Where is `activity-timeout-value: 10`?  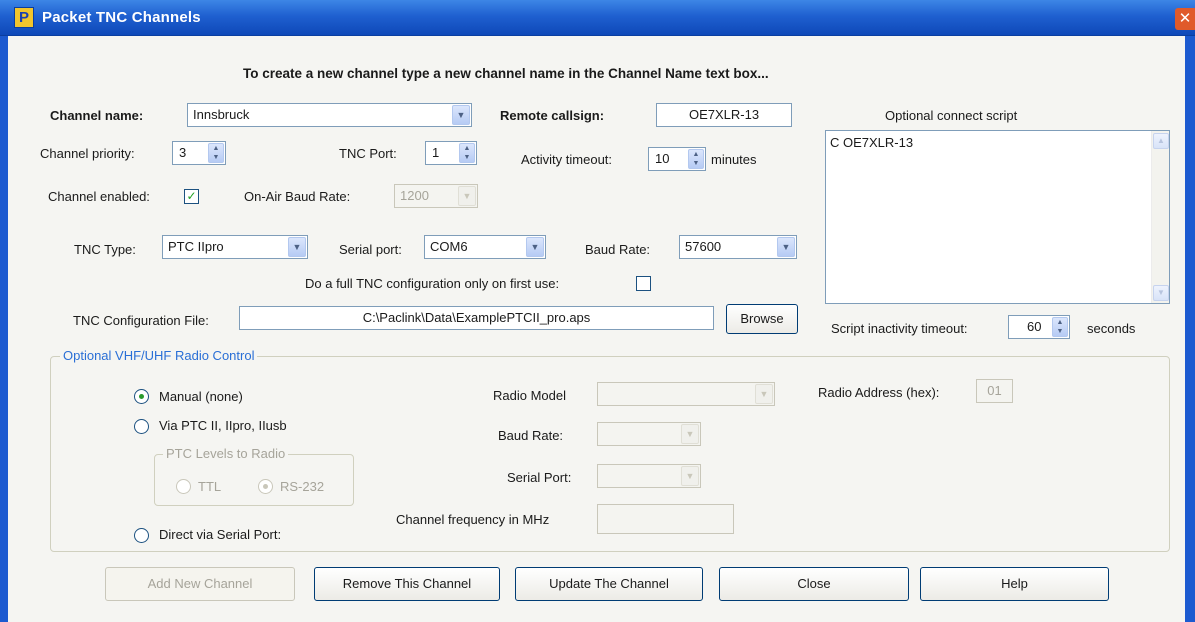
activity-timeout-value: 10 is located at coordinates (662, 158).